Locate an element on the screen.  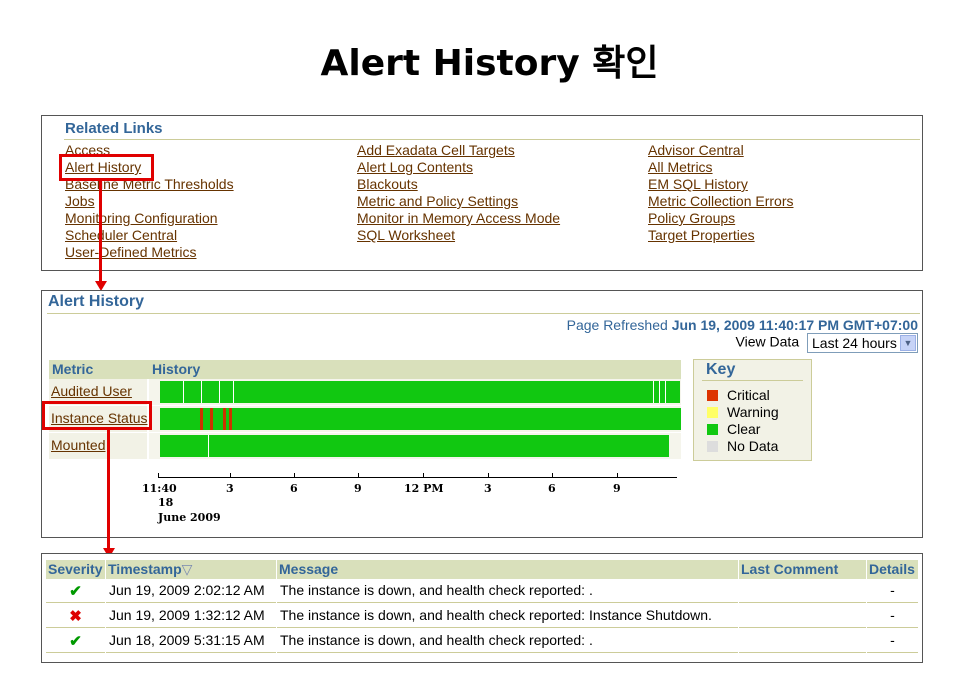
link-policy-groups: Policy Groups is located at coordinates (720, 218).